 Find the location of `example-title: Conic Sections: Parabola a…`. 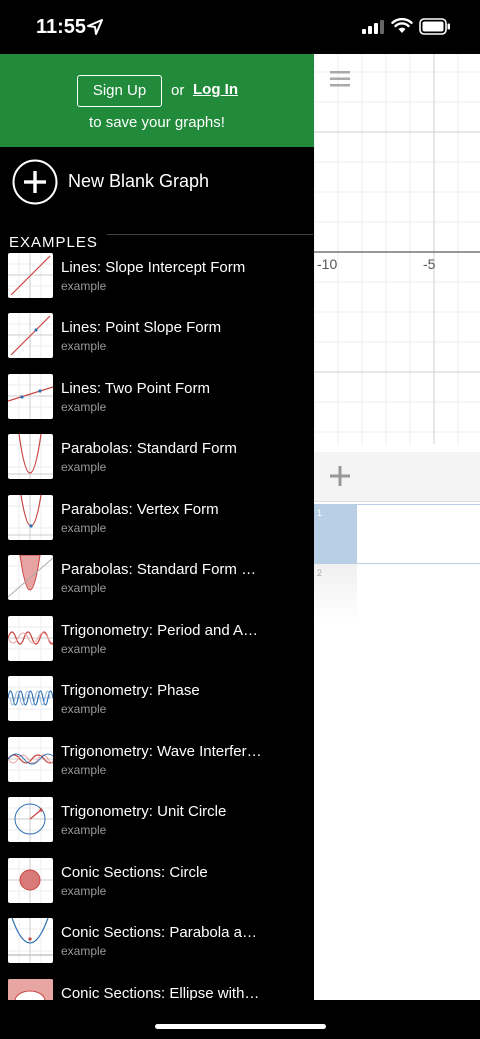

example-title: Conic Sections: Parabola a… is located at coordinates (159, 932).